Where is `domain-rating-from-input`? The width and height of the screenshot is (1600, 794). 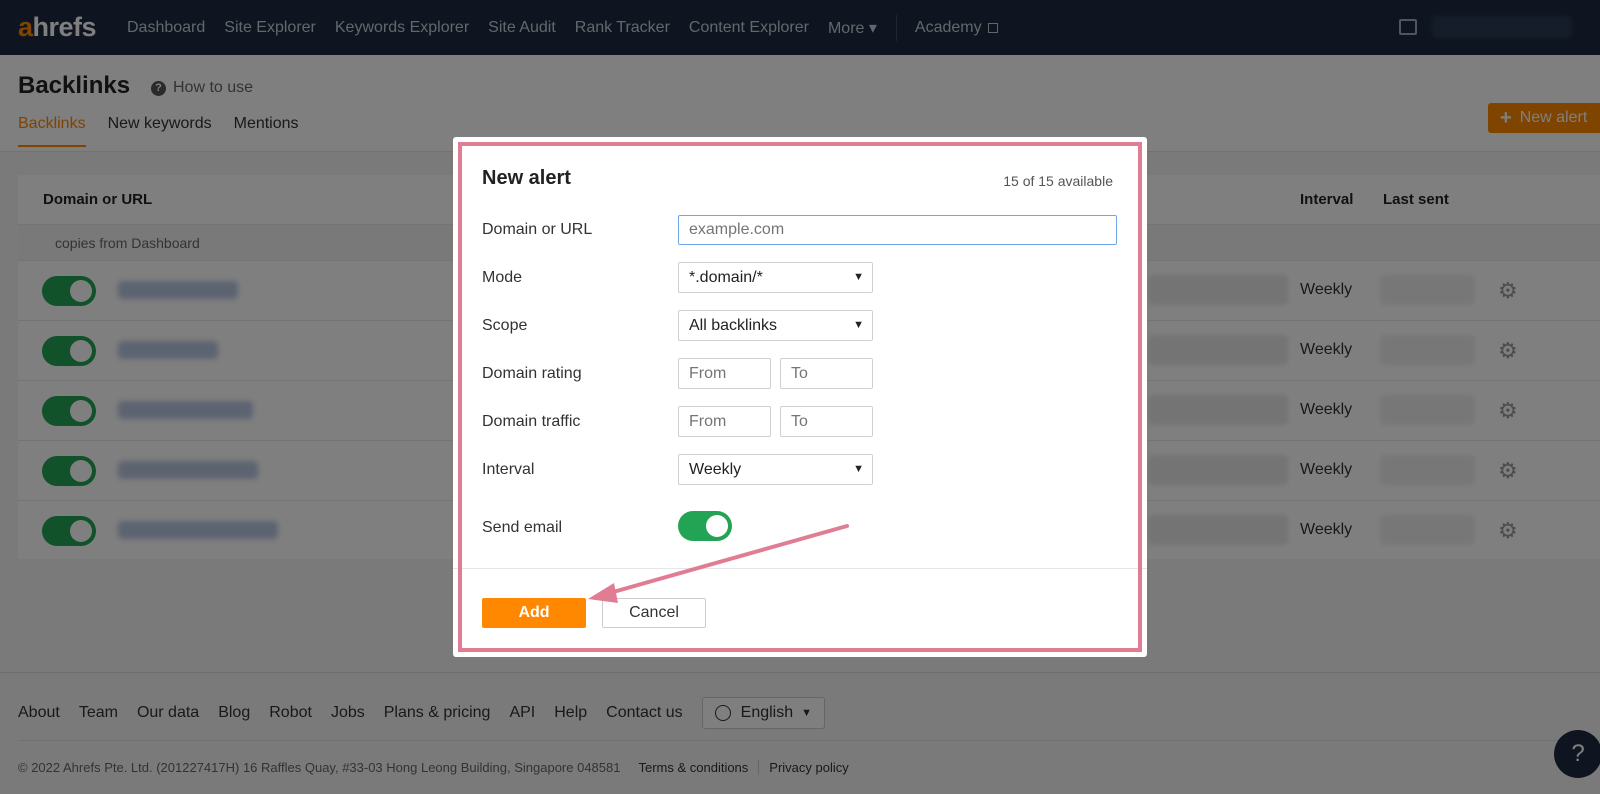
domain-rating-from-input is located at coordinates (724, 373).